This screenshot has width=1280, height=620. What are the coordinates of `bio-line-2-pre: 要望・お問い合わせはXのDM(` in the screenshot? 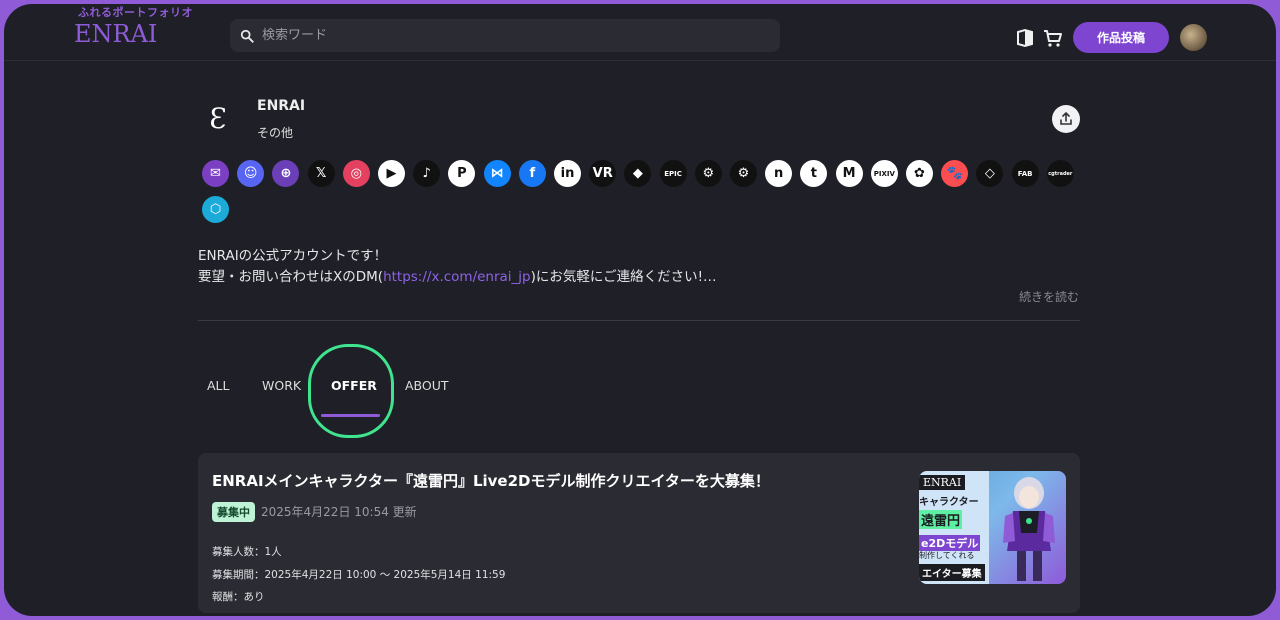 It's located at (291, 277).